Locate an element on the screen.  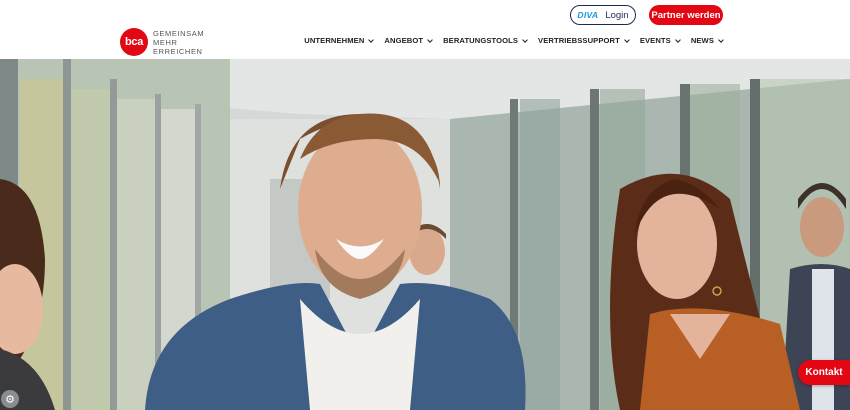
logo-tagline: GEMEINSAM MEHR ERREICHEN is located at coordinates (178, 42).